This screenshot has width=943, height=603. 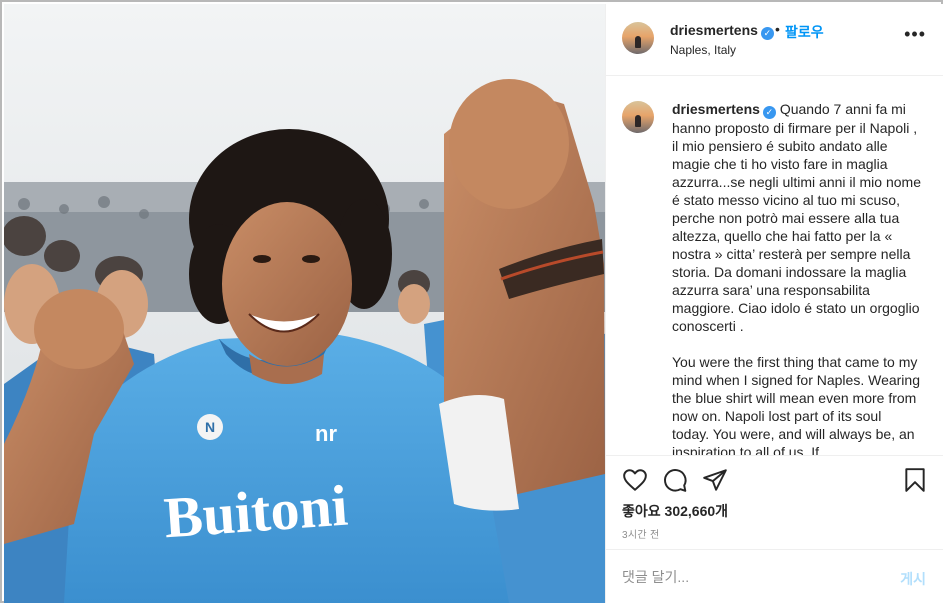 I want to click on post-actions: 좋아요 302,660개 3시간 전, so click(x=774, y=502).